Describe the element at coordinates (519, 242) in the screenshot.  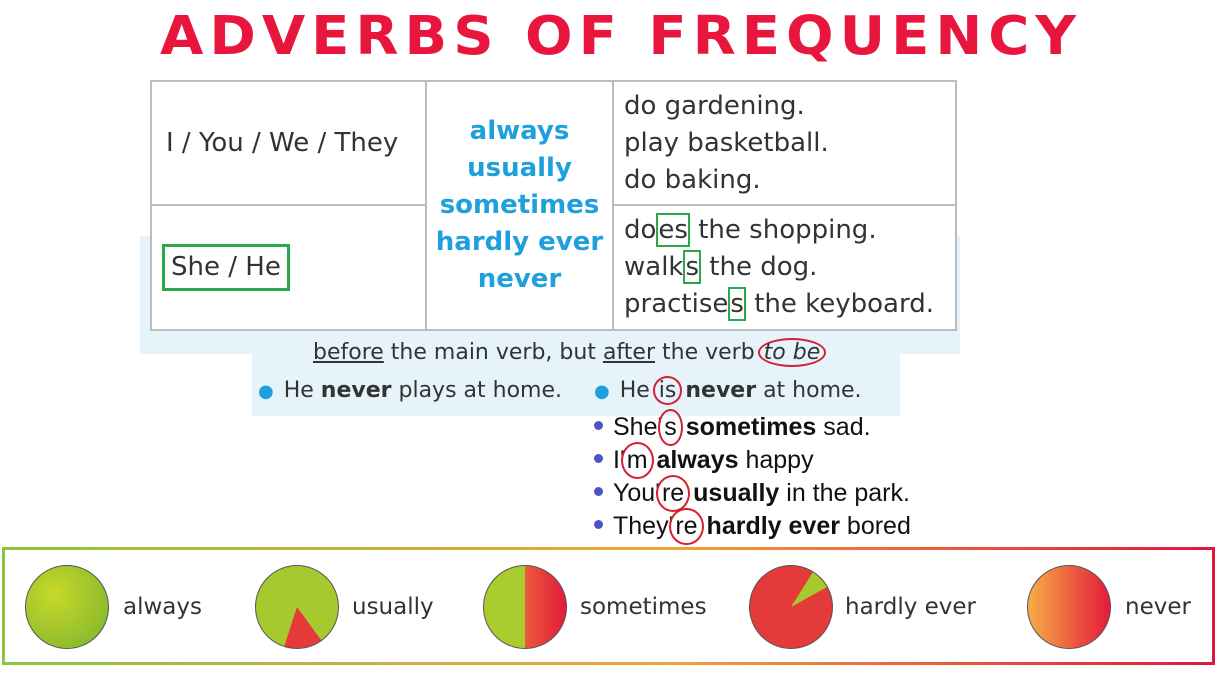
I see `adverb-item: hardly ever` at that location.